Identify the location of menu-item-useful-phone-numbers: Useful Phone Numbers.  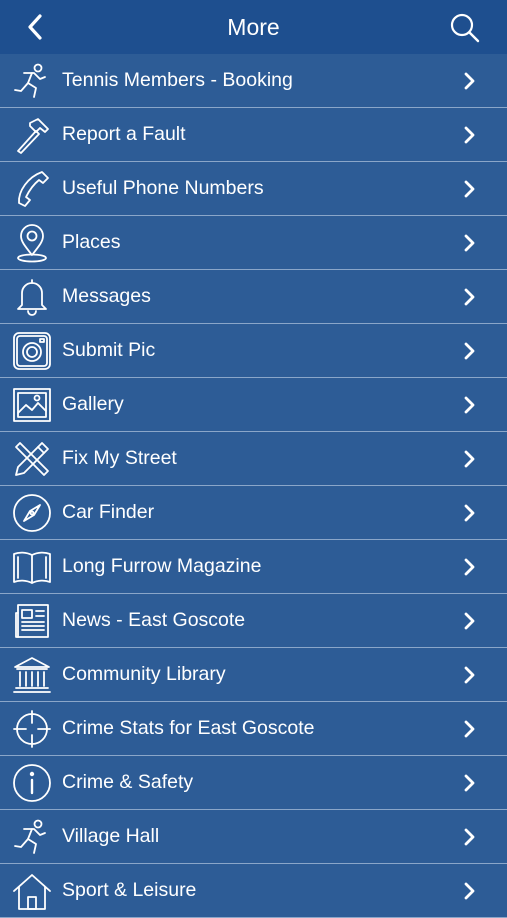
(253, 189).